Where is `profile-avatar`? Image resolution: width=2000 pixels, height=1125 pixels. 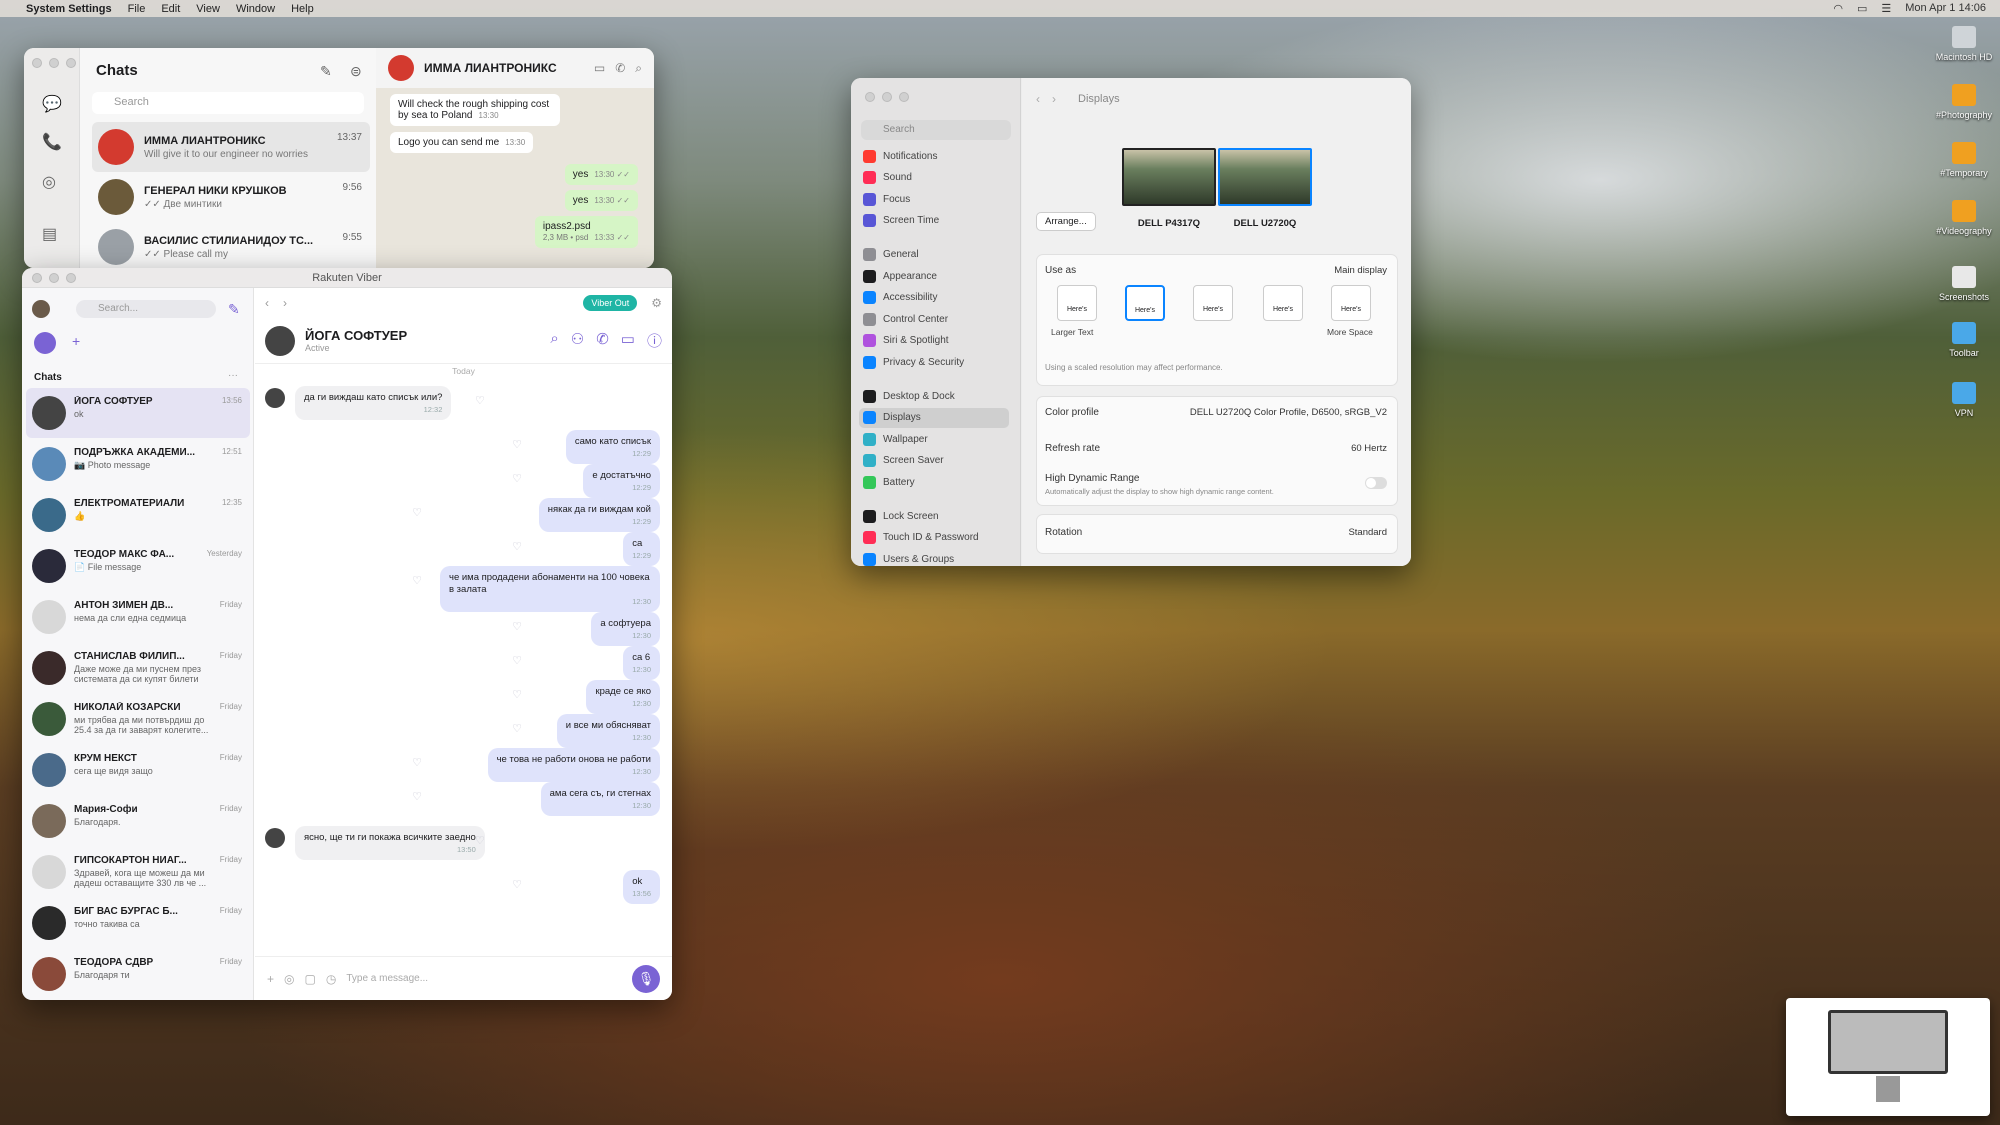
profile-avatar is located at coordinates (41, 309).